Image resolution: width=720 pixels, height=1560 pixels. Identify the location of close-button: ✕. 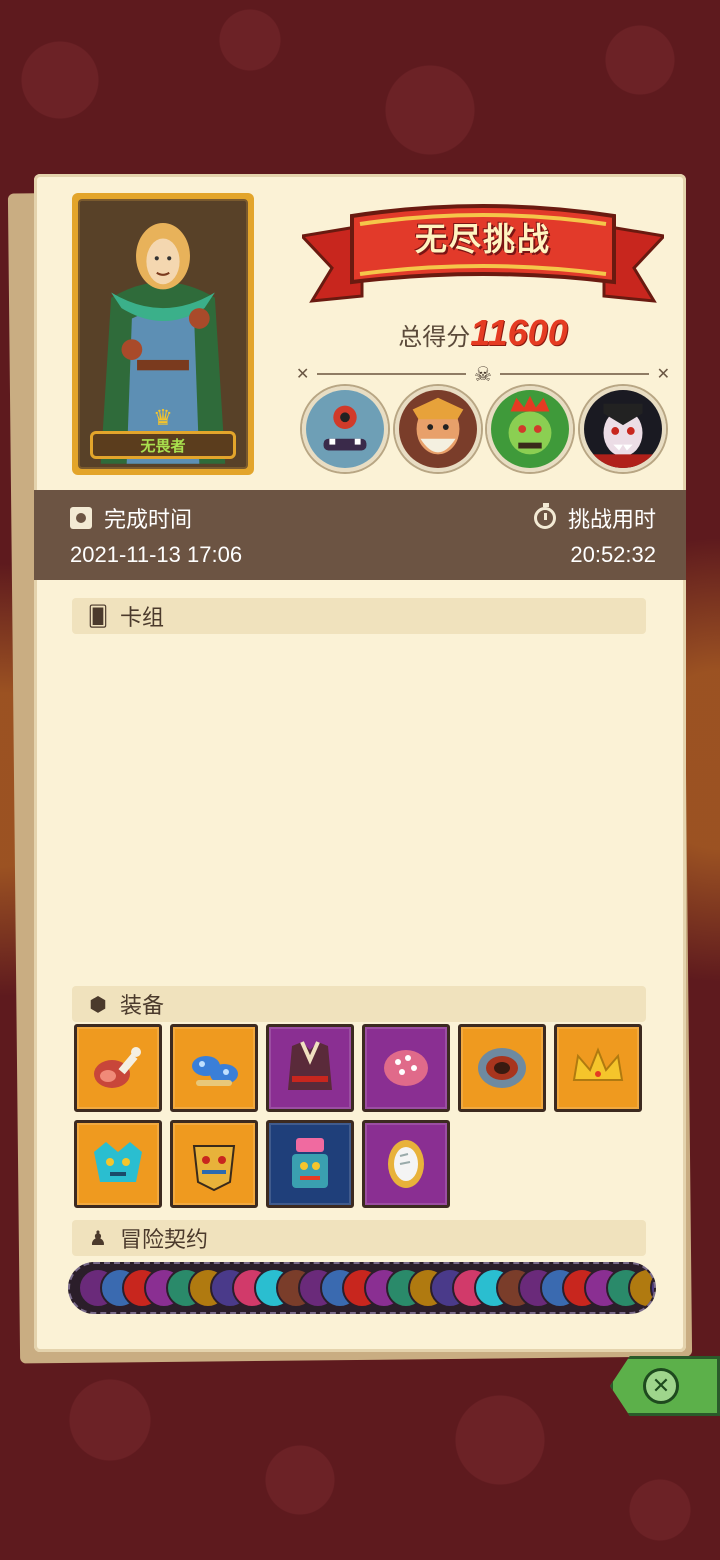
(665, 1386).